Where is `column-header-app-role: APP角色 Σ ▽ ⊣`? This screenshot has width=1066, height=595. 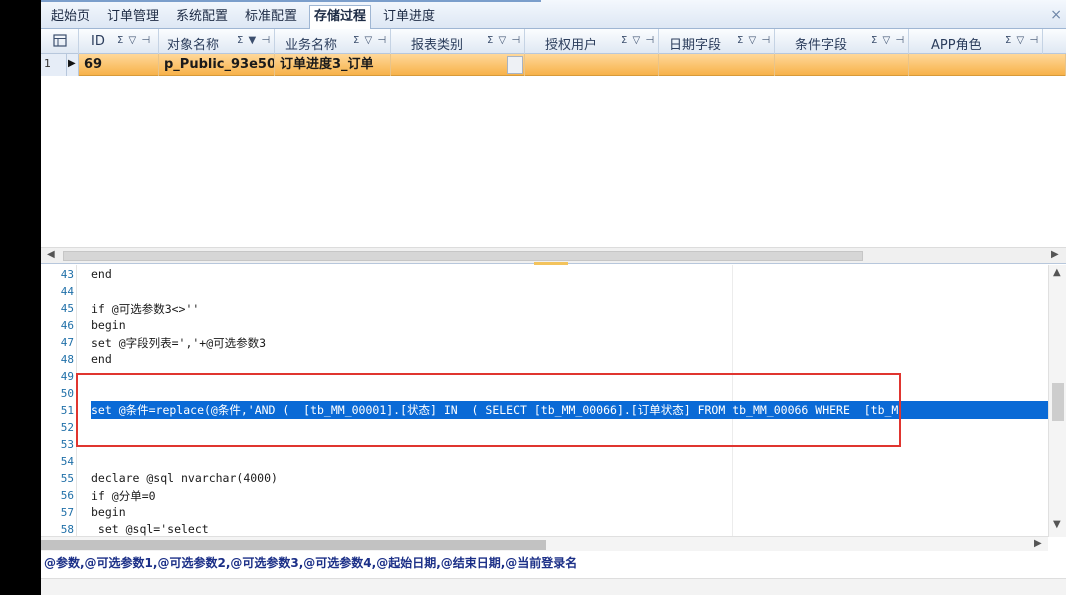
column-header-app-role: APP角色 Σ ▽ ⊣ is located at coordinates (976, 41).